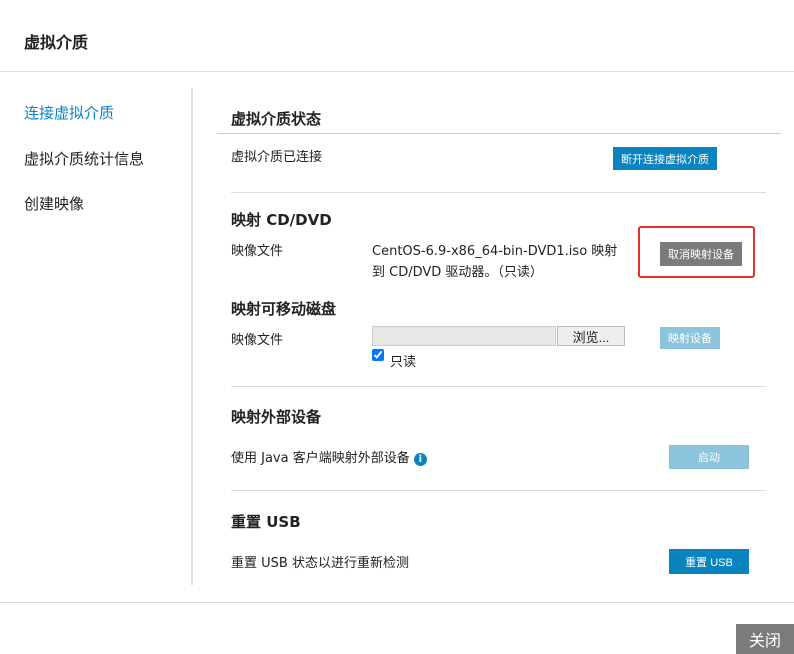 This screenshot has height=654, width=794. I want to click on removable-heading: 映射可移动磁盘, so click(284, 309).